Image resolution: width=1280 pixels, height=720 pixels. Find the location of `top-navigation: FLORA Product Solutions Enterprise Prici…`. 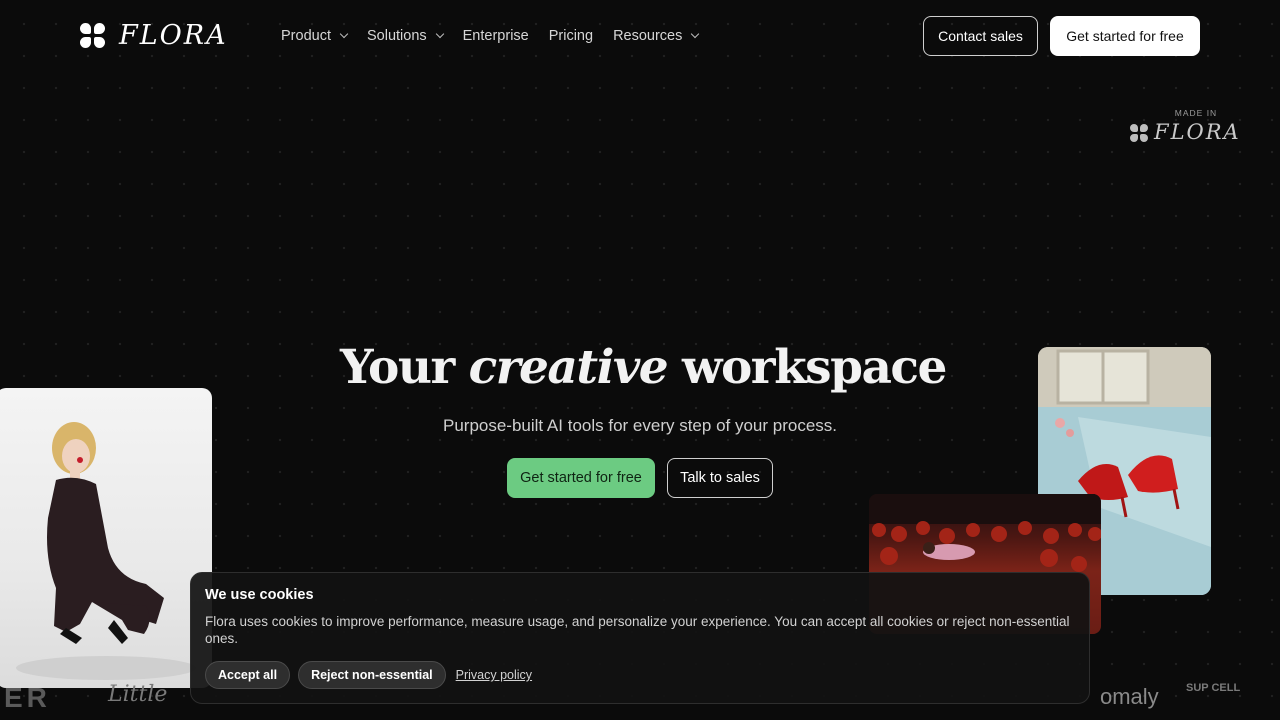

top-navigation: FLORA Product Solutions Enterprise Prici… is located at coordinates (640, 36).